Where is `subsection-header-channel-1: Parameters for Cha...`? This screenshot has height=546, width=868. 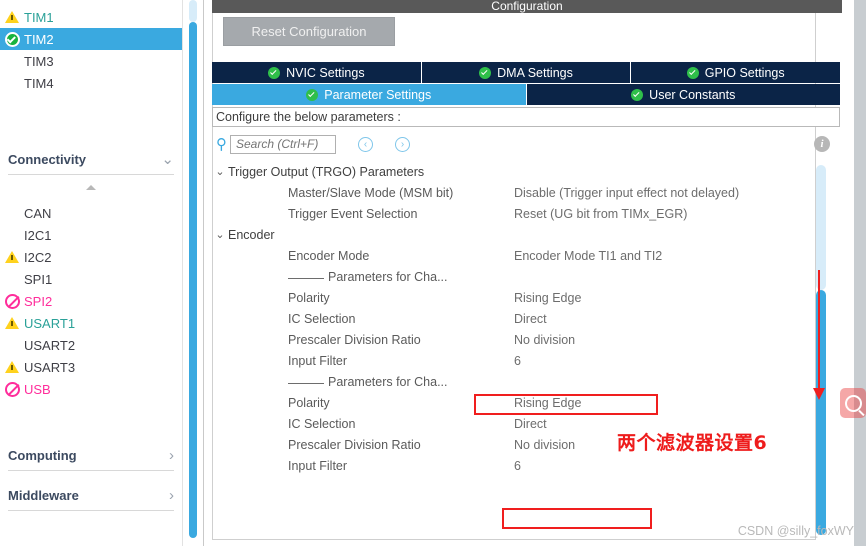 subsection-header-channel-1: Parameters for Cha... is located at coordinates (526, 276).